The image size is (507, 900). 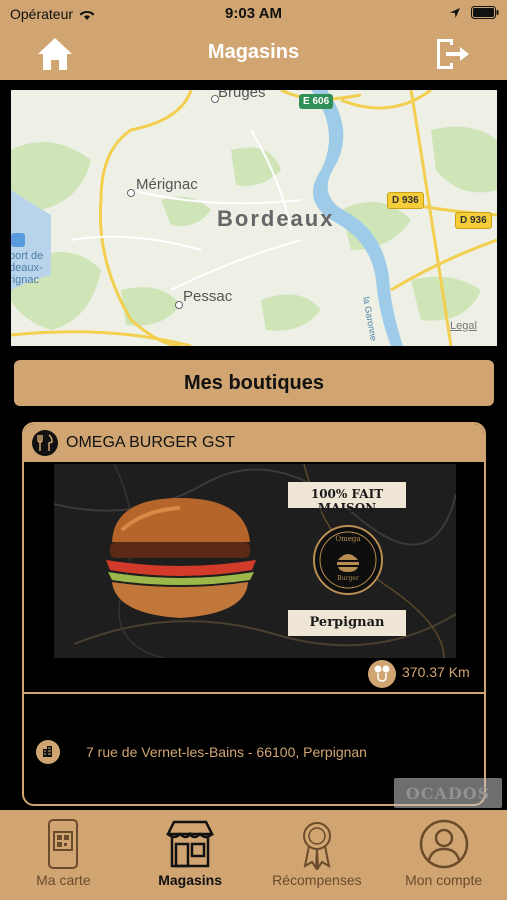 I want to click on tab-magasins: Magasins, so click(x=190, y=855).